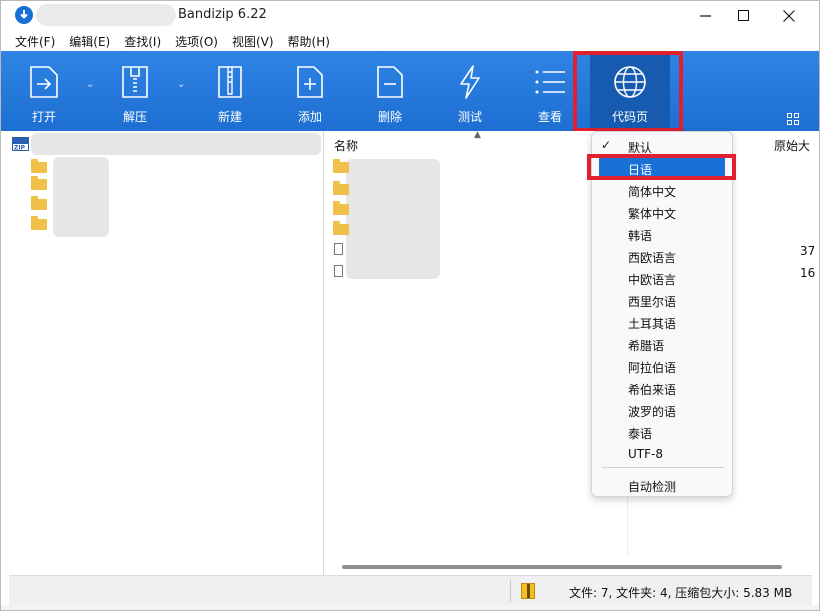 The image size is (820, 611). I want to click on menu-edit: 编辑(E), so click(89, 41).